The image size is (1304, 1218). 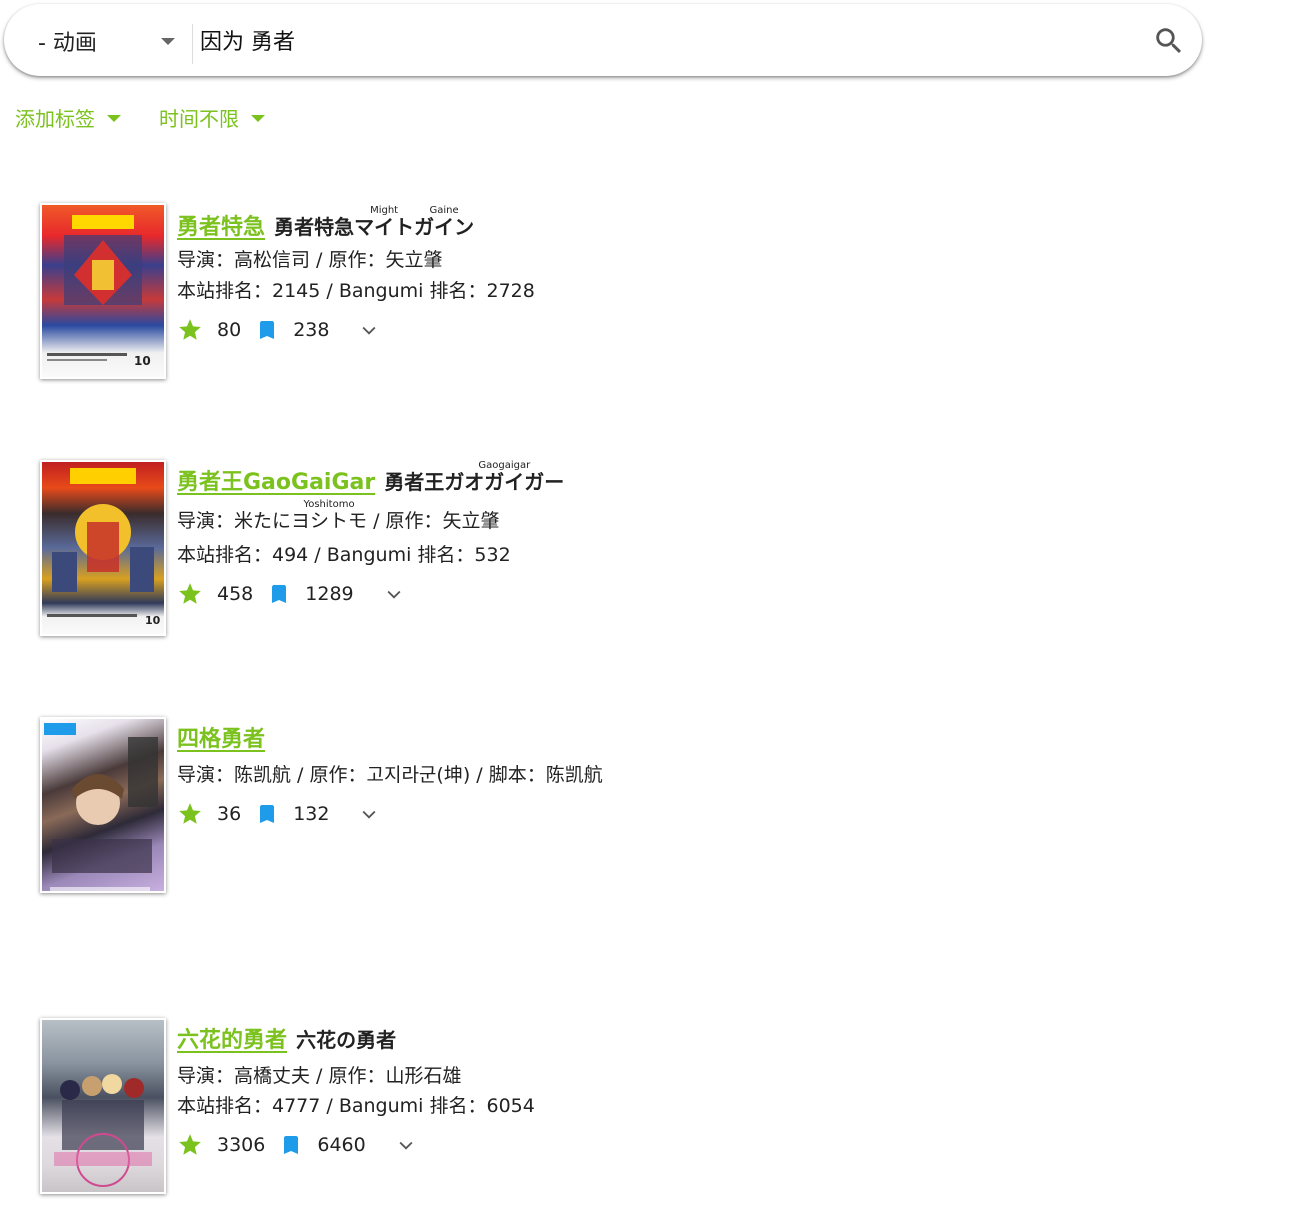 I want to click on title-row: 勇者王GaoGaiGar 勇者王ガオガイガーGaogaigar, so click(x=370, y=478).